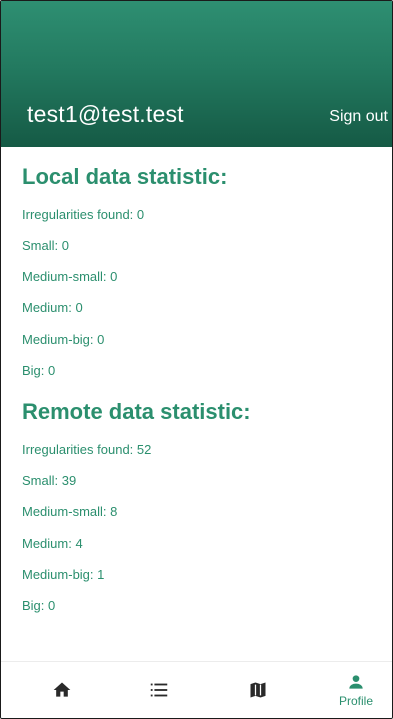 This screenshot has width=393, height=719. What do you see at coordinates (70, 276) in the screenshot?
I see `local-medium-small: Medium-small: 0` at bounding box center [70, 276].